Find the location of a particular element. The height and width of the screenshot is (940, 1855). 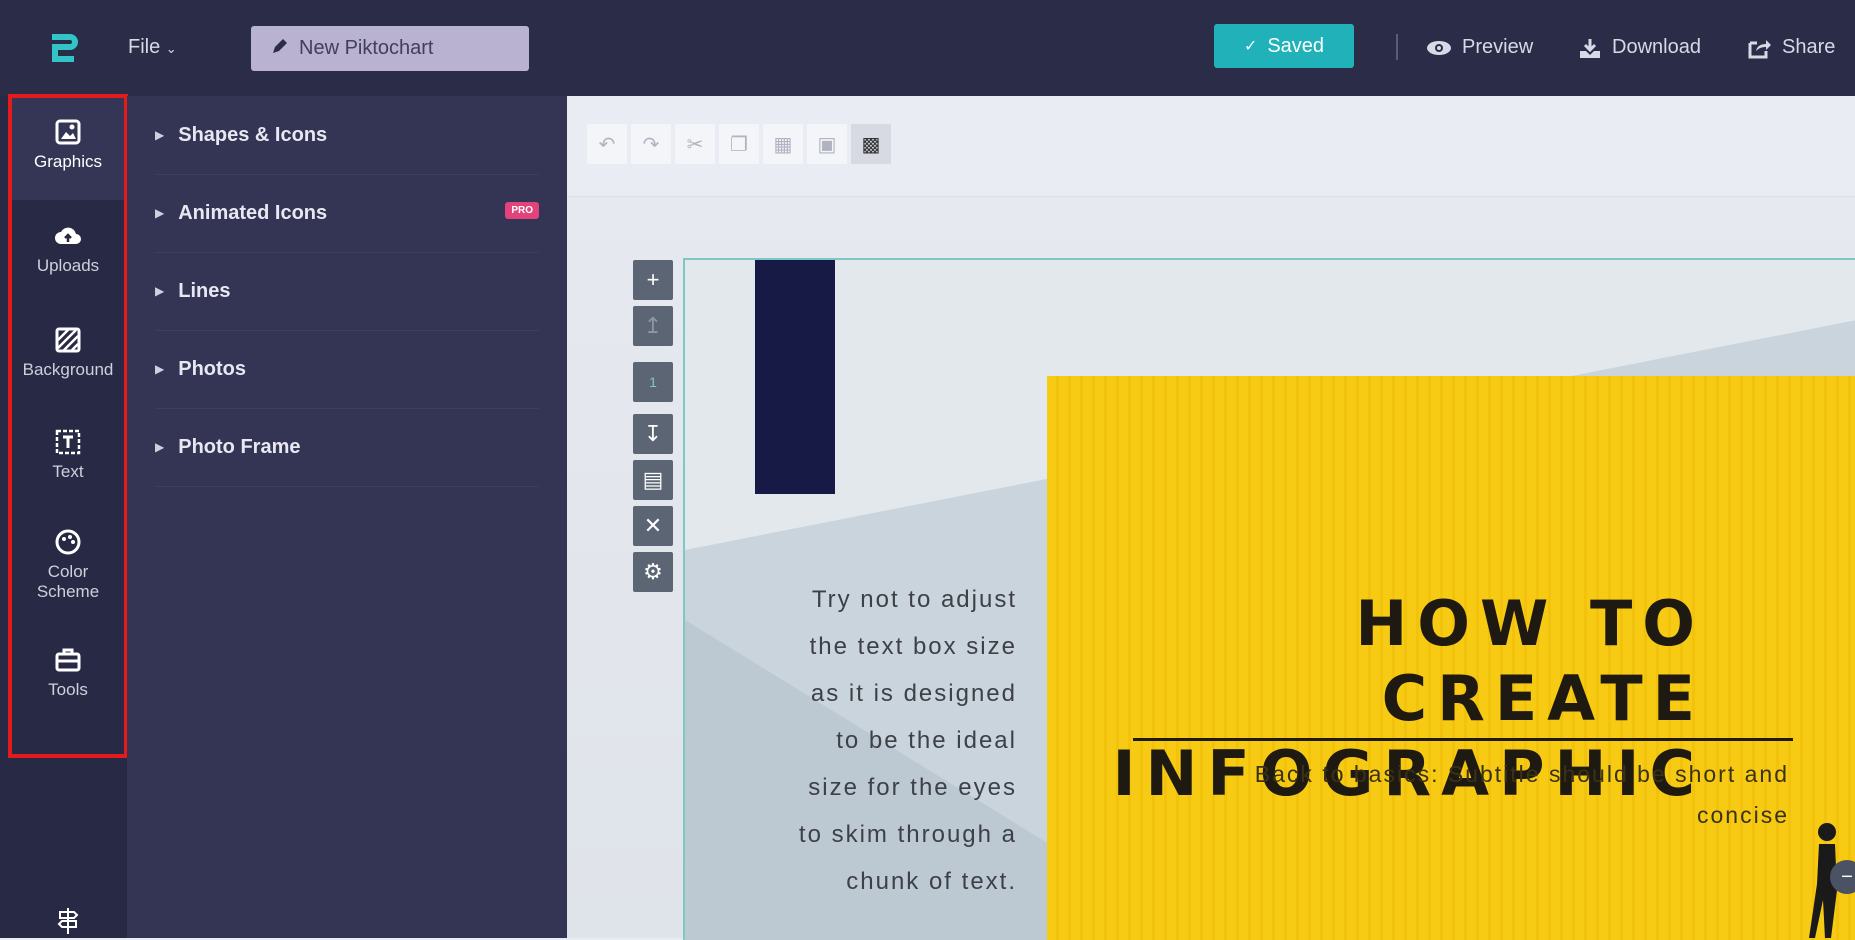

copy-button: ❐ is located at coordinates (739, 144).